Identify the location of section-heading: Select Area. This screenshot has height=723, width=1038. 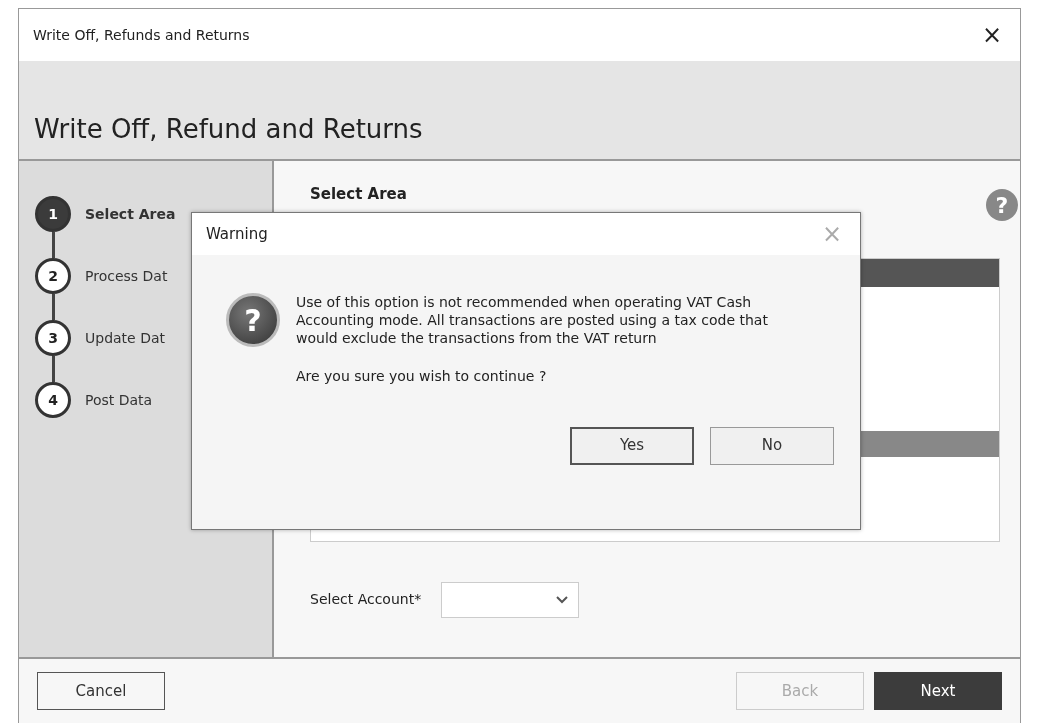
(359, 194).